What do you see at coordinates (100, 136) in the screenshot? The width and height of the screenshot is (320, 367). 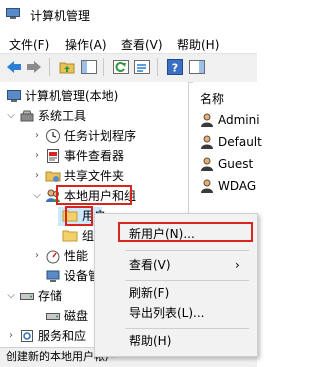 I see `tree-item-label: 任务计划程序` at bounding box center [100, 136].